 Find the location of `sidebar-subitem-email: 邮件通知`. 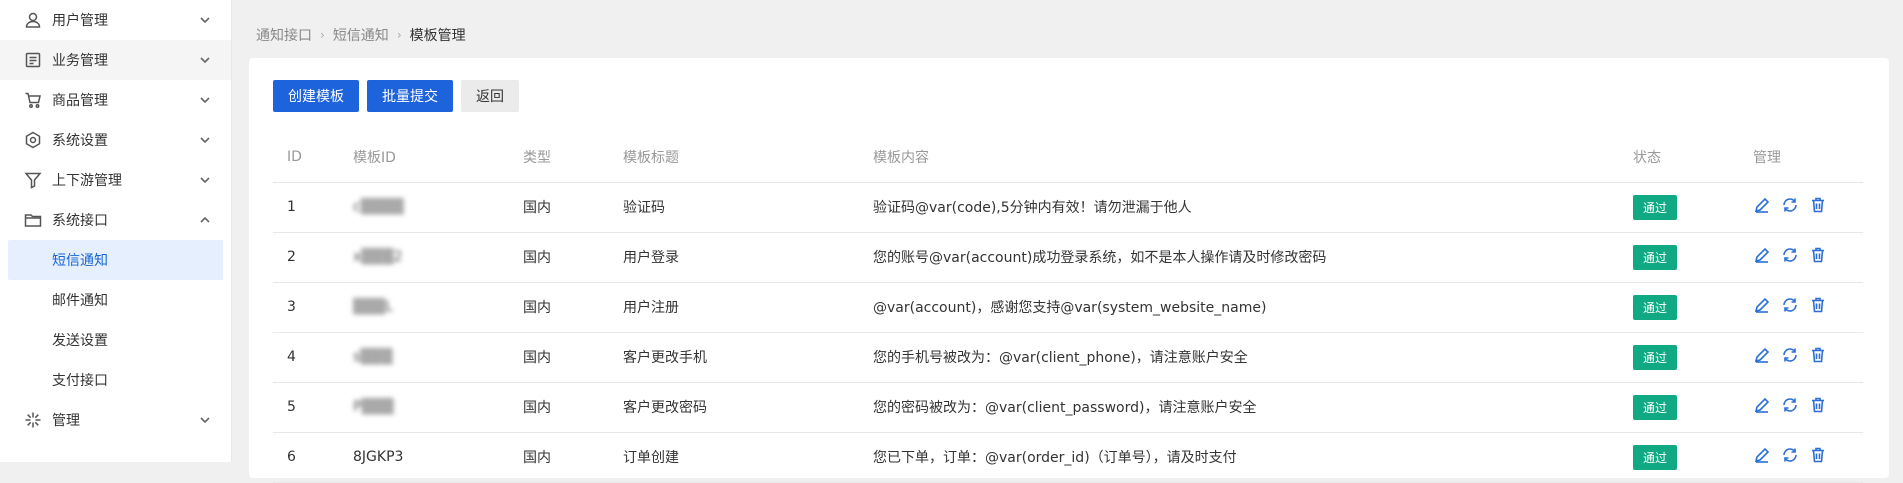

sidebar-subitem-email: 邮件通知 is located at coordinates (115, 300).